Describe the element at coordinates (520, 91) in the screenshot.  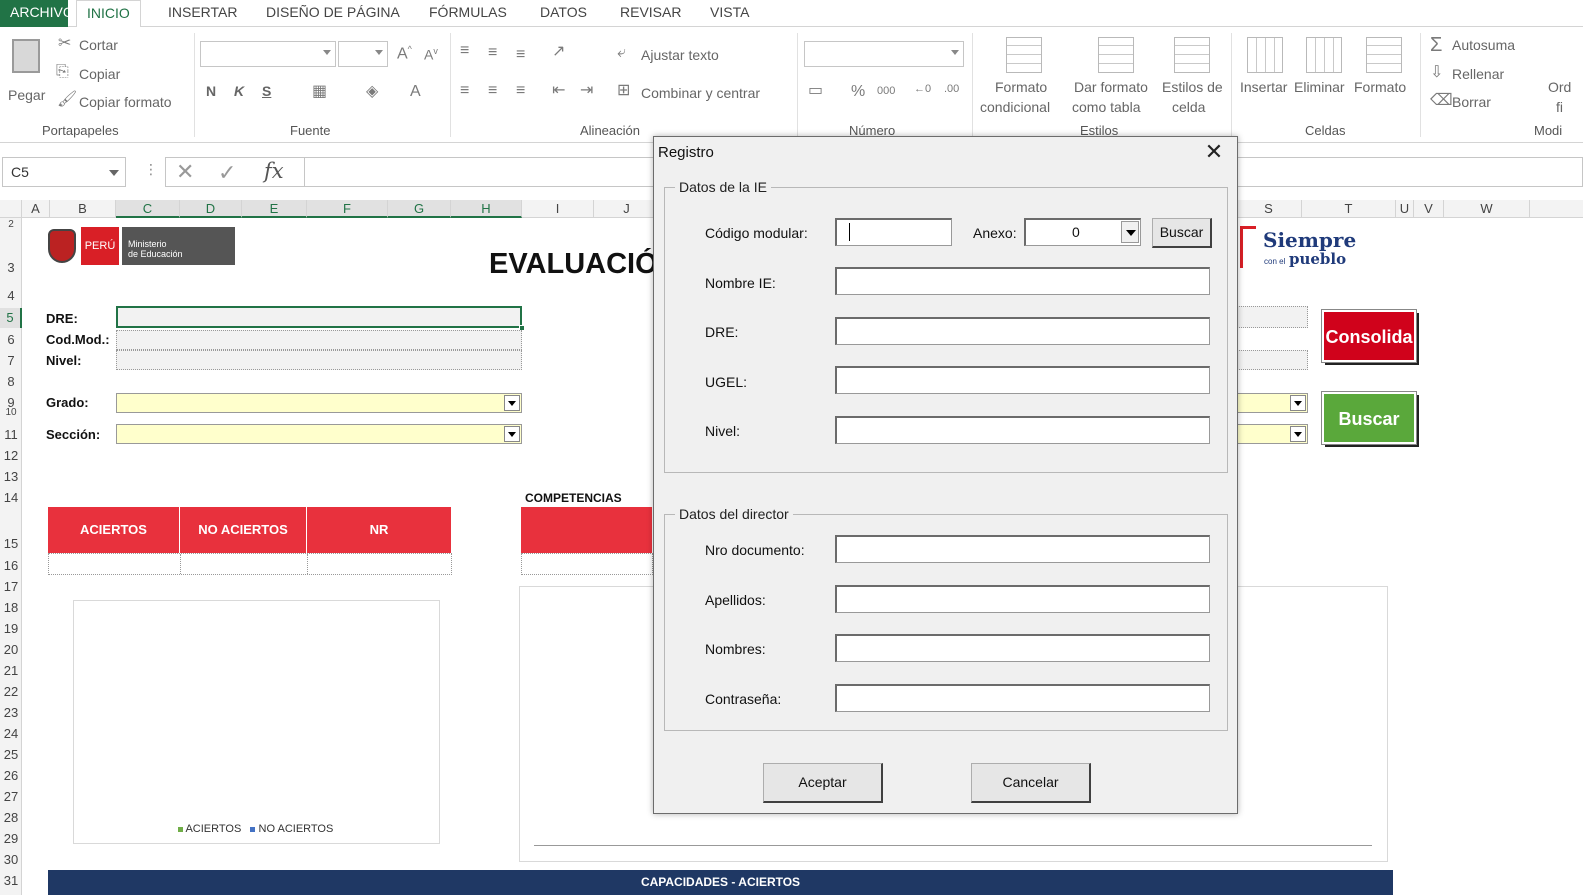
I see `align-right-icon: ≡` at that location.